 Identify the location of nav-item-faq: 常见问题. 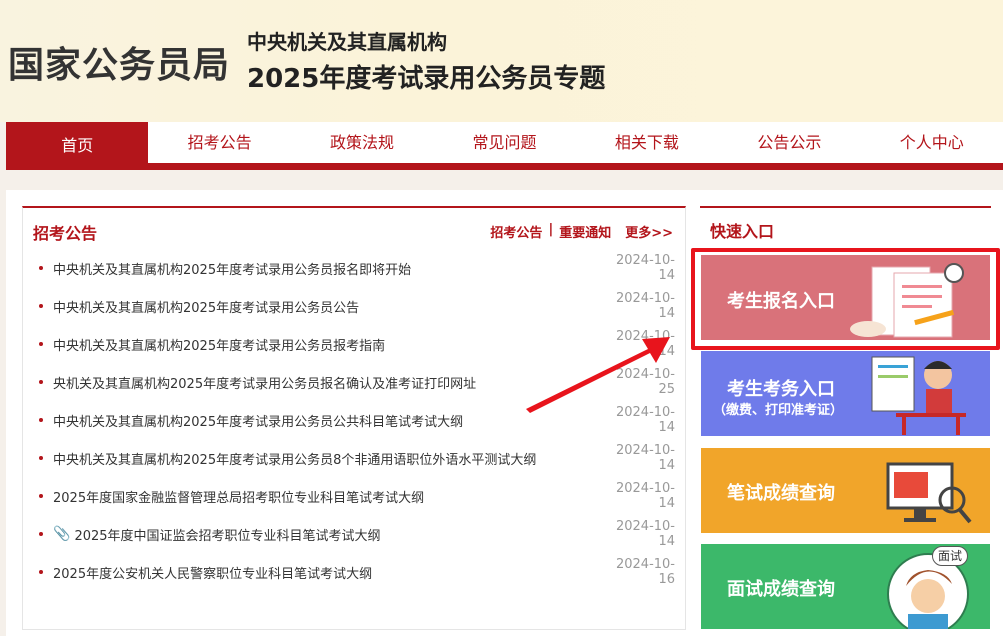
(504, 142).